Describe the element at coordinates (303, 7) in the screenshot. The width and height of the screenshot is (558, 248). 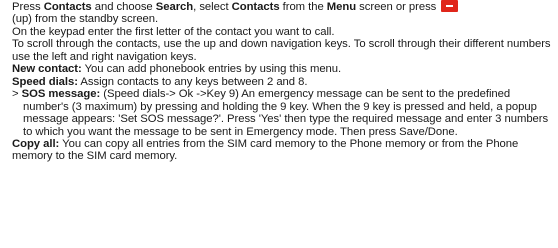
I see `step-text: from the` at that location.